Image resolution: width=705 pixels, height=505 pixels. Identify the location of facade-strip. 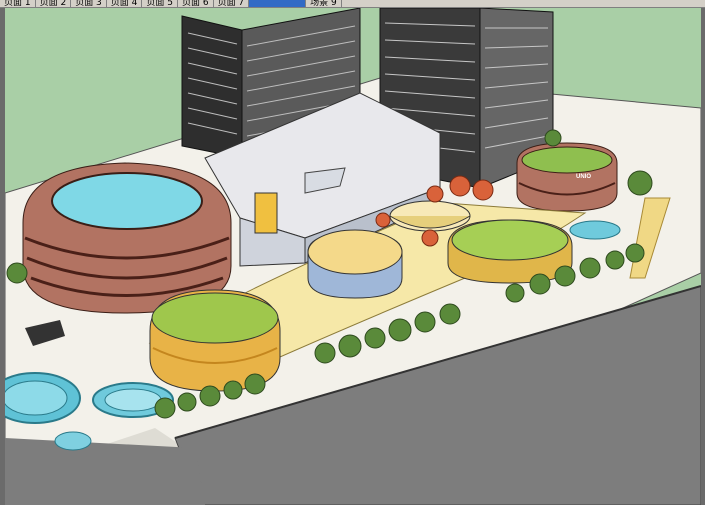
(266, 213).